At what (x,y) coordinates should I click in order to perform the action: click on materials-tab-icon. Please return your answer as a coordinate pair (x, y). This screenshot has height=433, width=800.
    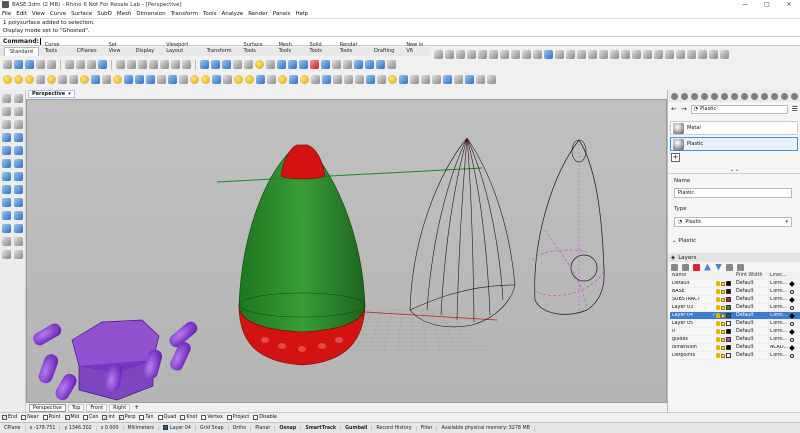
    Looking at the image, I should click on (704, 96).